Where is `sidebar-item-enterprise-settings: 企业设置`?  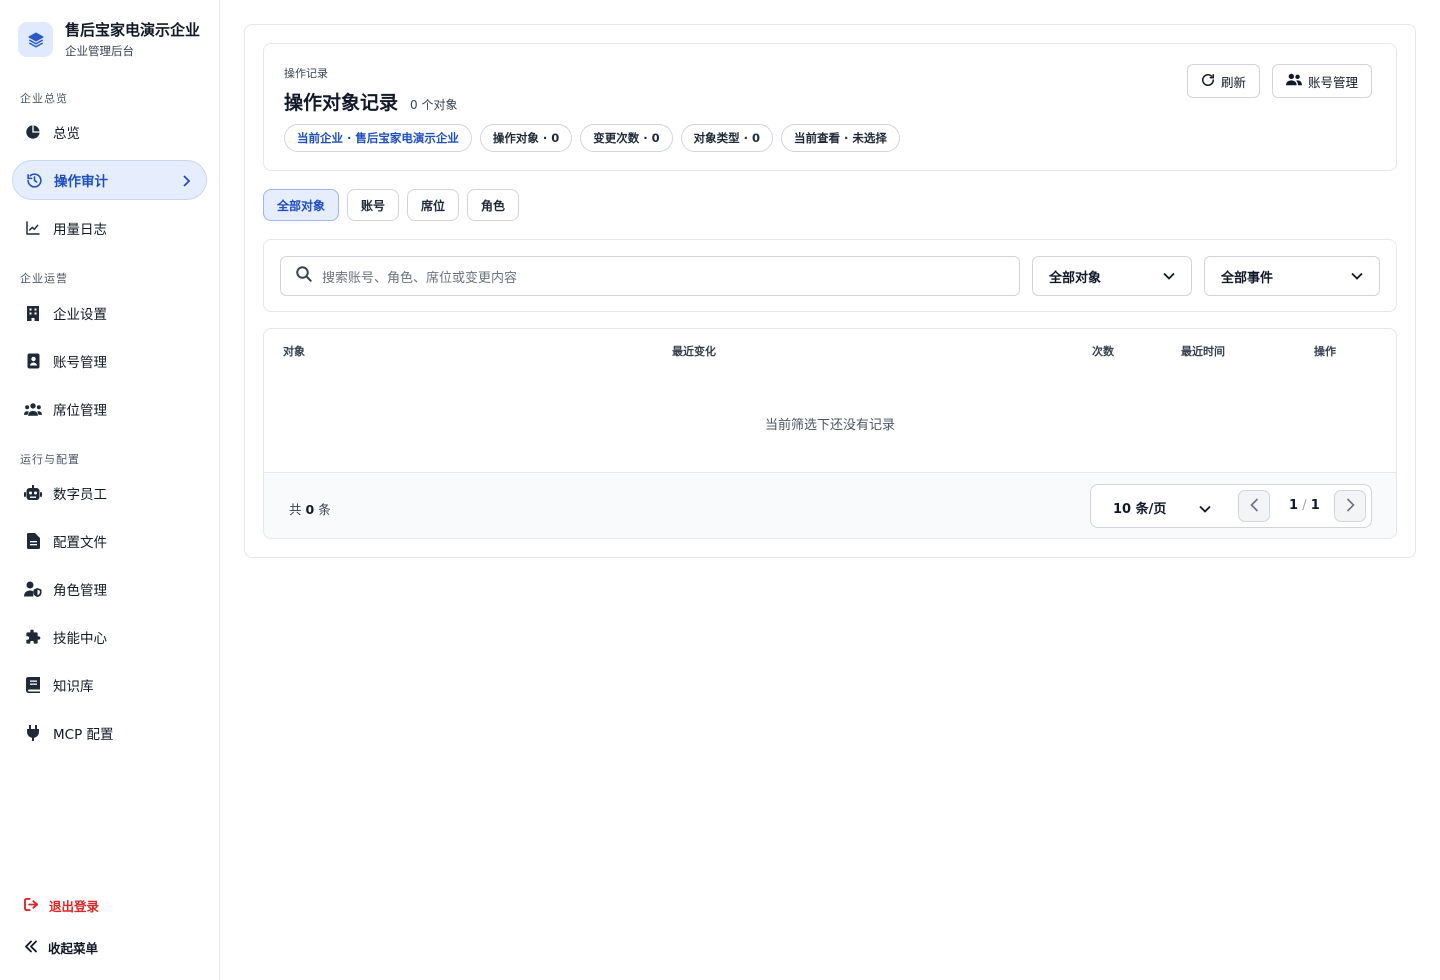
sidebar-item-enterprise-settings: 企业设置 is located at coordinates (109, 313).